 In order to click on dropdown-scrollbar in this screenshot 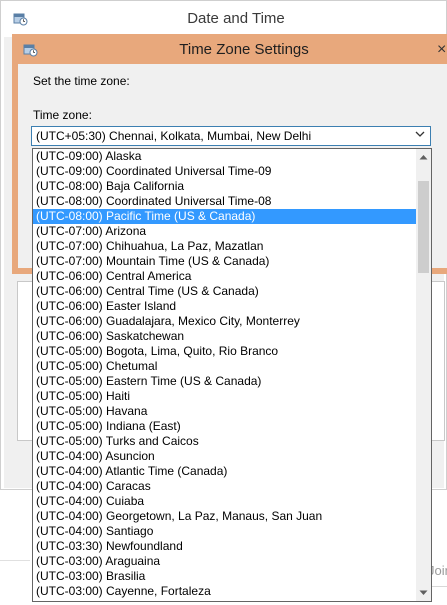, I will do `click(423, 375)`.